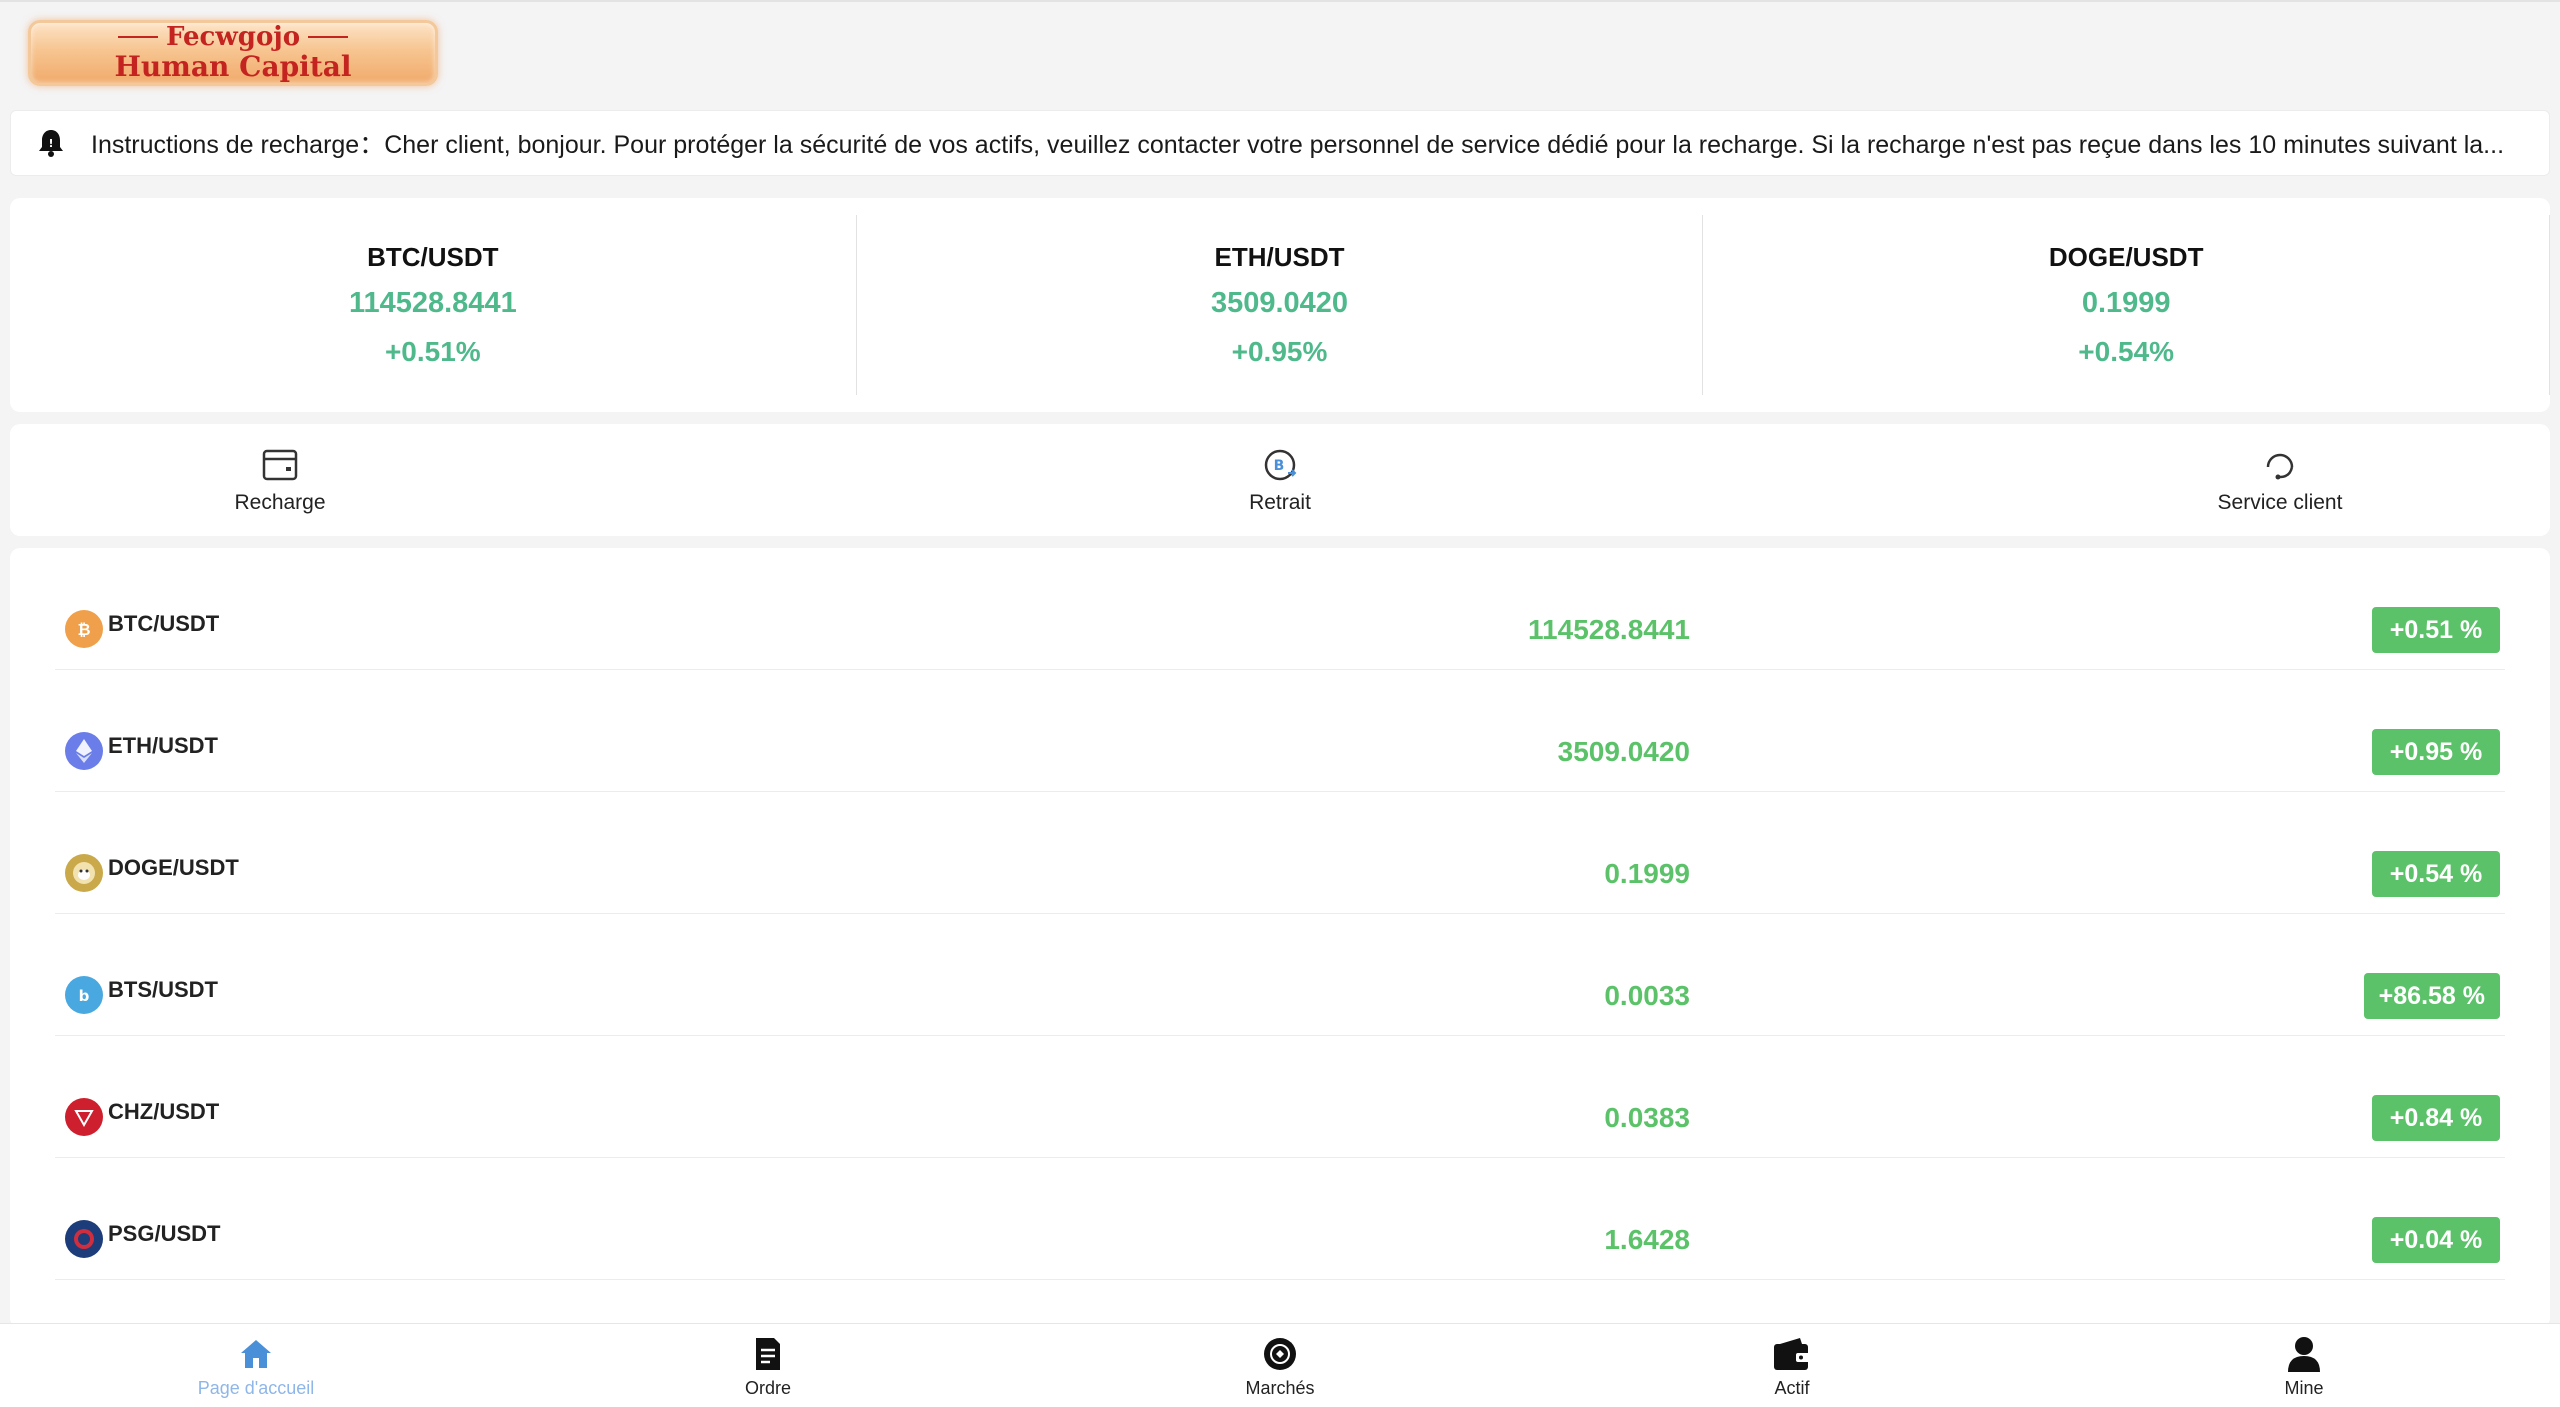 Image resolution: width=2560 pixels, height=1407 pixels. What do you see at coordinates (2436, 874) in the screenshot?
I see `coin-change-badge: +0.54 %` at bounding box center [2436, 874].